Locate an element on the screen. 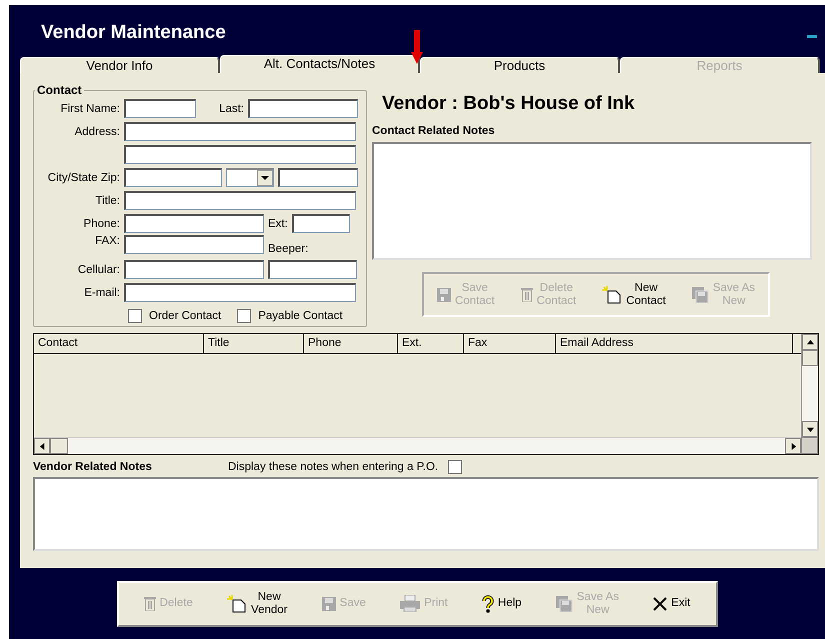 This screenshot has width=825, height=639. section-label: Contact Related Notes is located at coordinates (434, 132).